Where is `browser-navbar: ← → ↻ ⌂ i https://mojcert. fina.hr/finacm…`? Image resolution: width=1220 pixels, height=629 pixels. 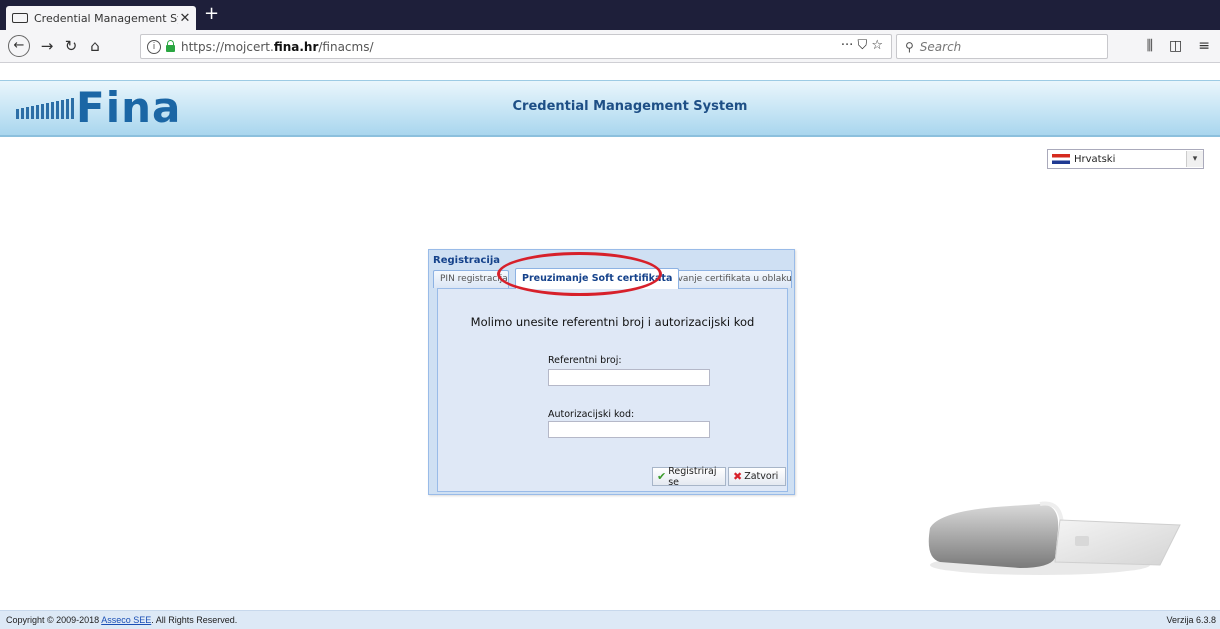 browser-navbar: ← → ↻ ⌂ i https://mojcert. fina.hr/finacm… is located at coordinates (610, 46).